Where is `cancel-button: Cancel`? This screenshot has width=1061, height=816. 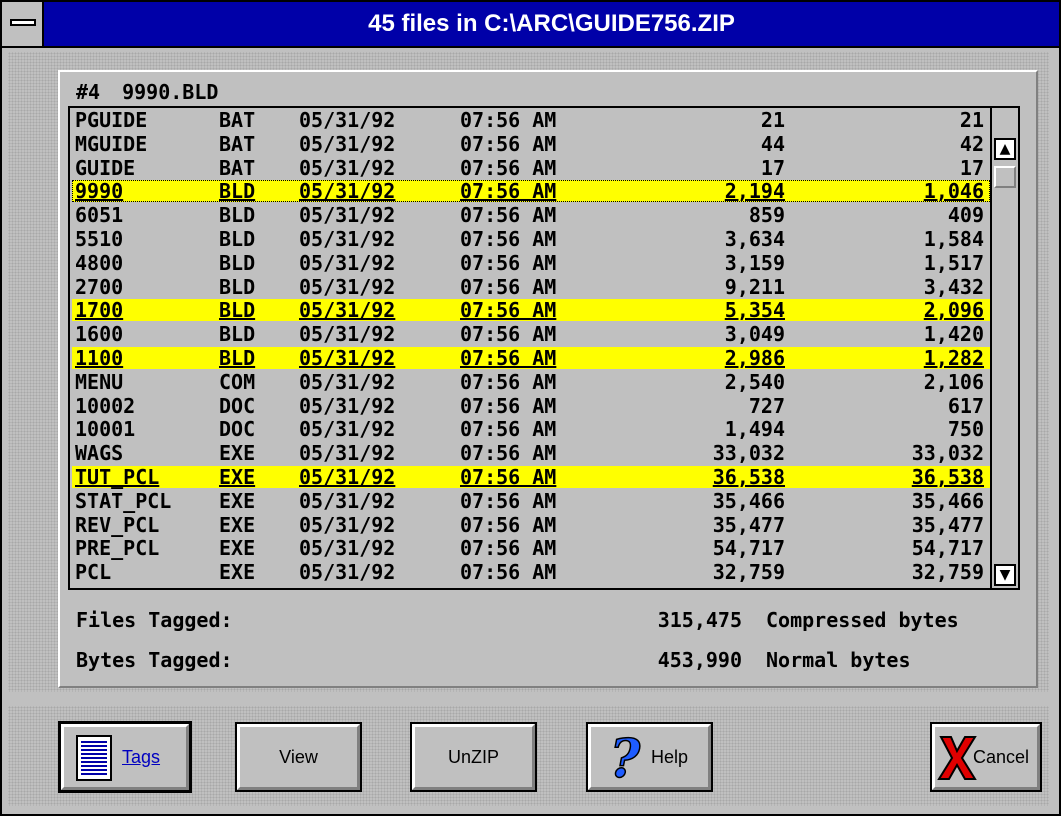
cancel-button: Cancel is located at coordinates (986, 757).